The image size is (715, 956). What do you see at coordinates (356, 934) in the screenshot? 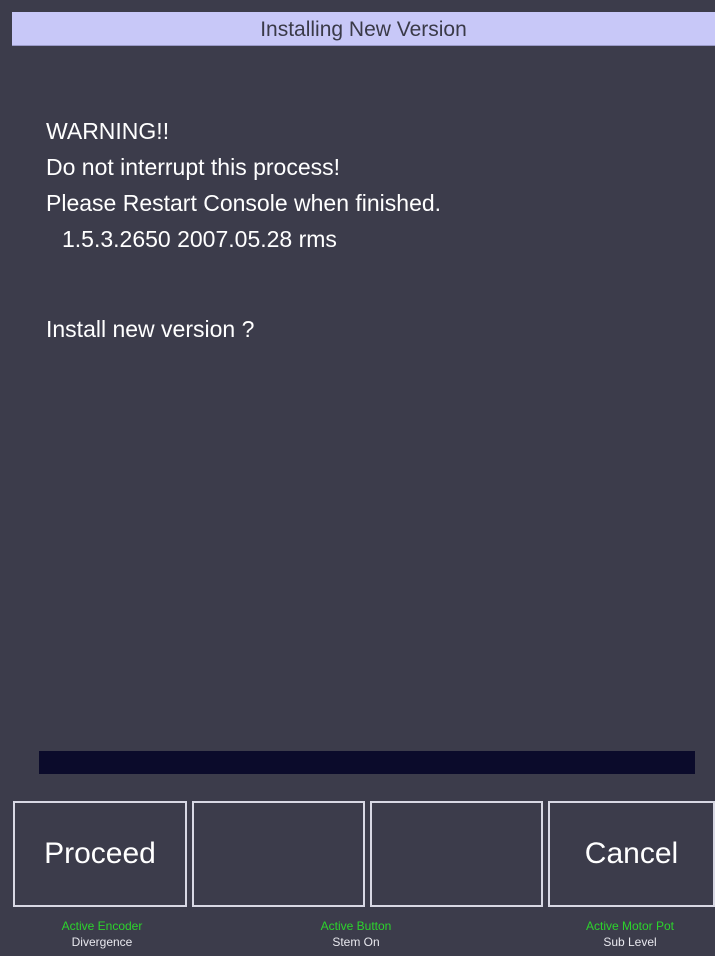
I see `active-button-status: Active Button Stem On` at bounding box center [356, 934].